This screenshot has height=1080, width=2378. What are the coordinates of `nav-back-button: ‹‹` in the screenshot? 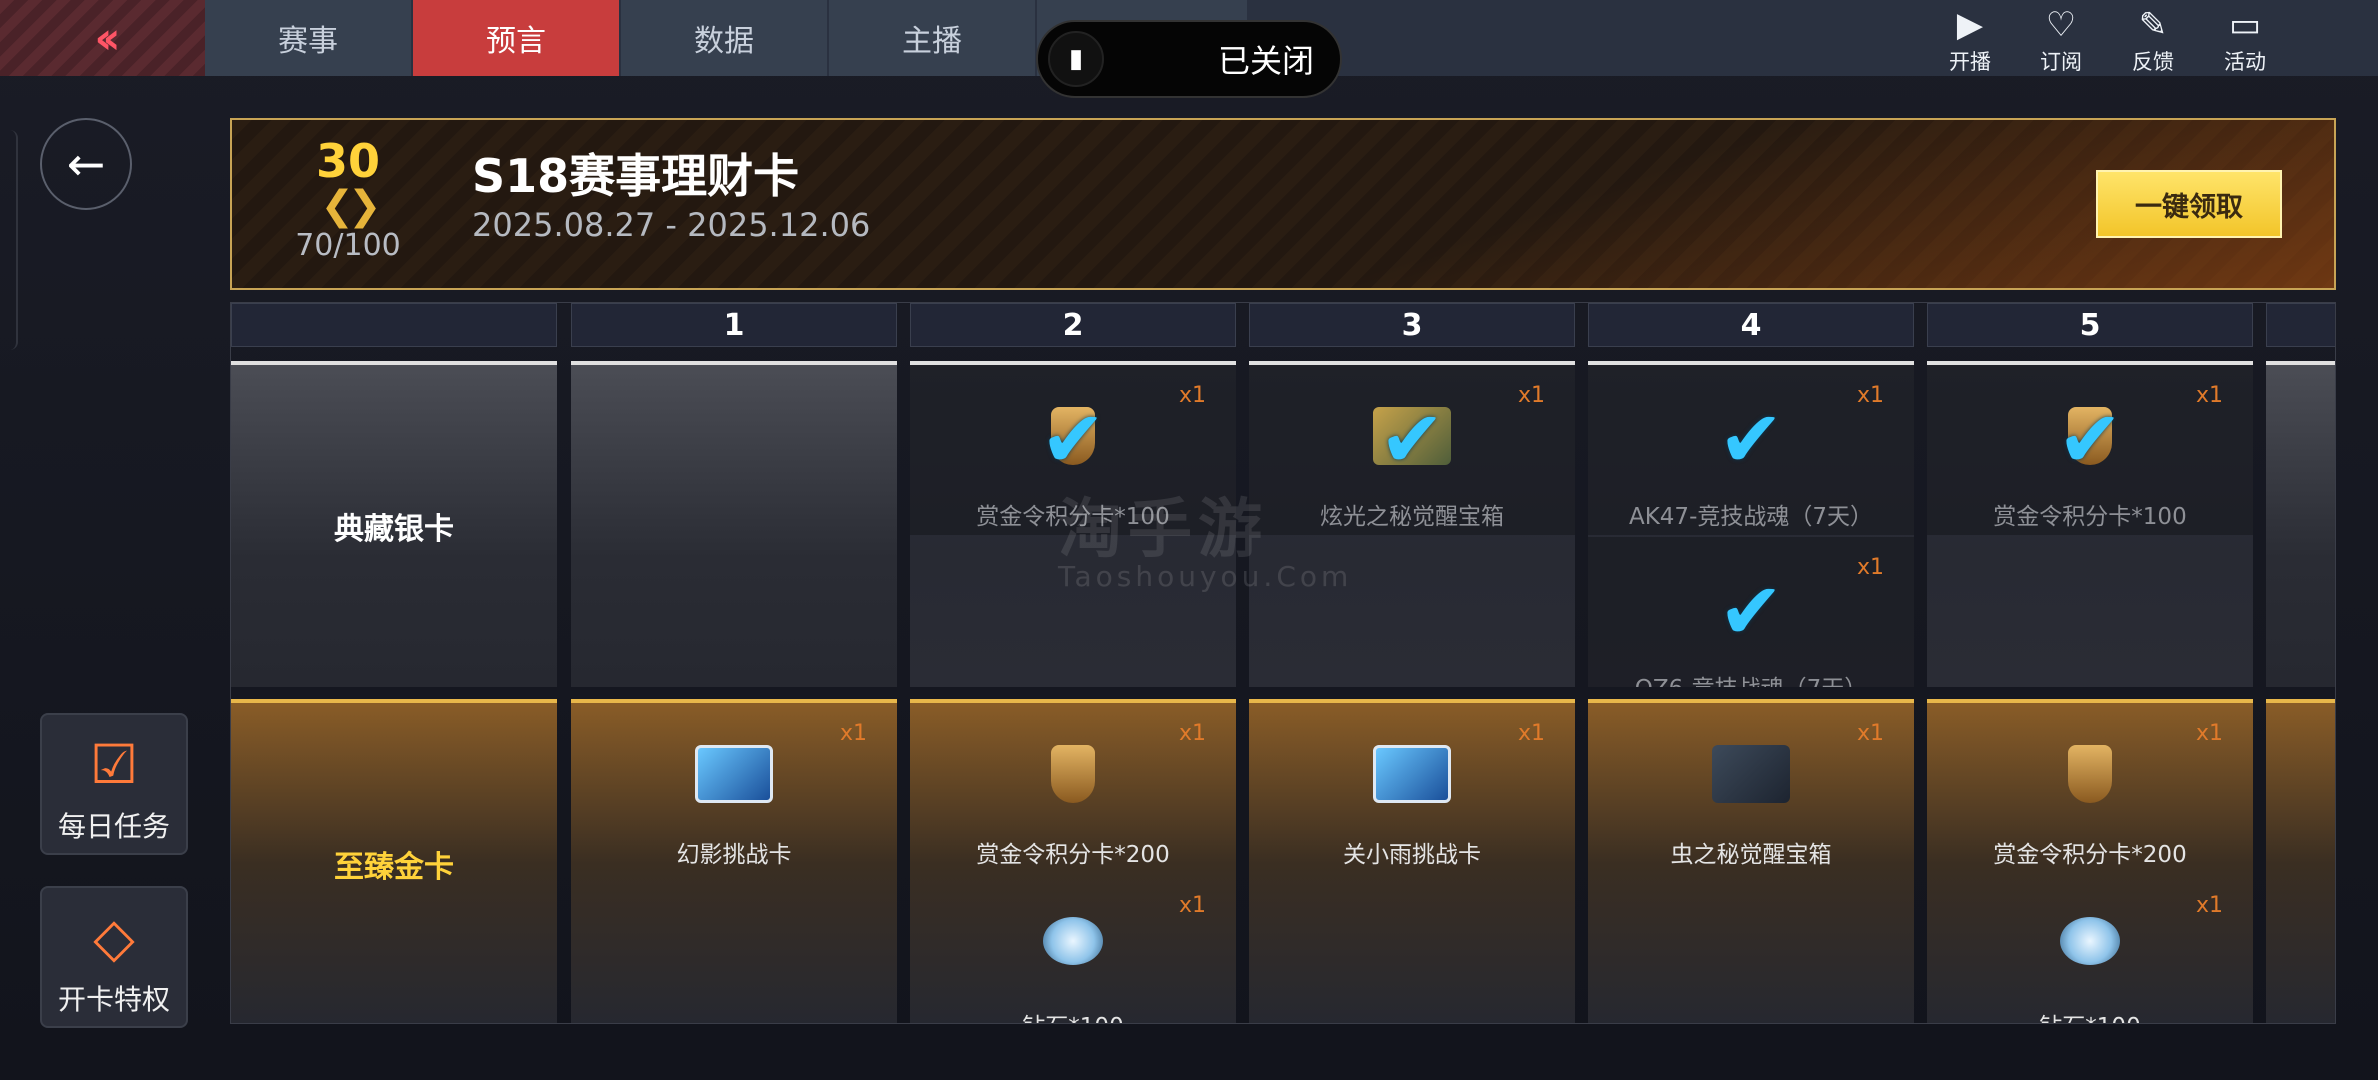 It's located at (102, 38).